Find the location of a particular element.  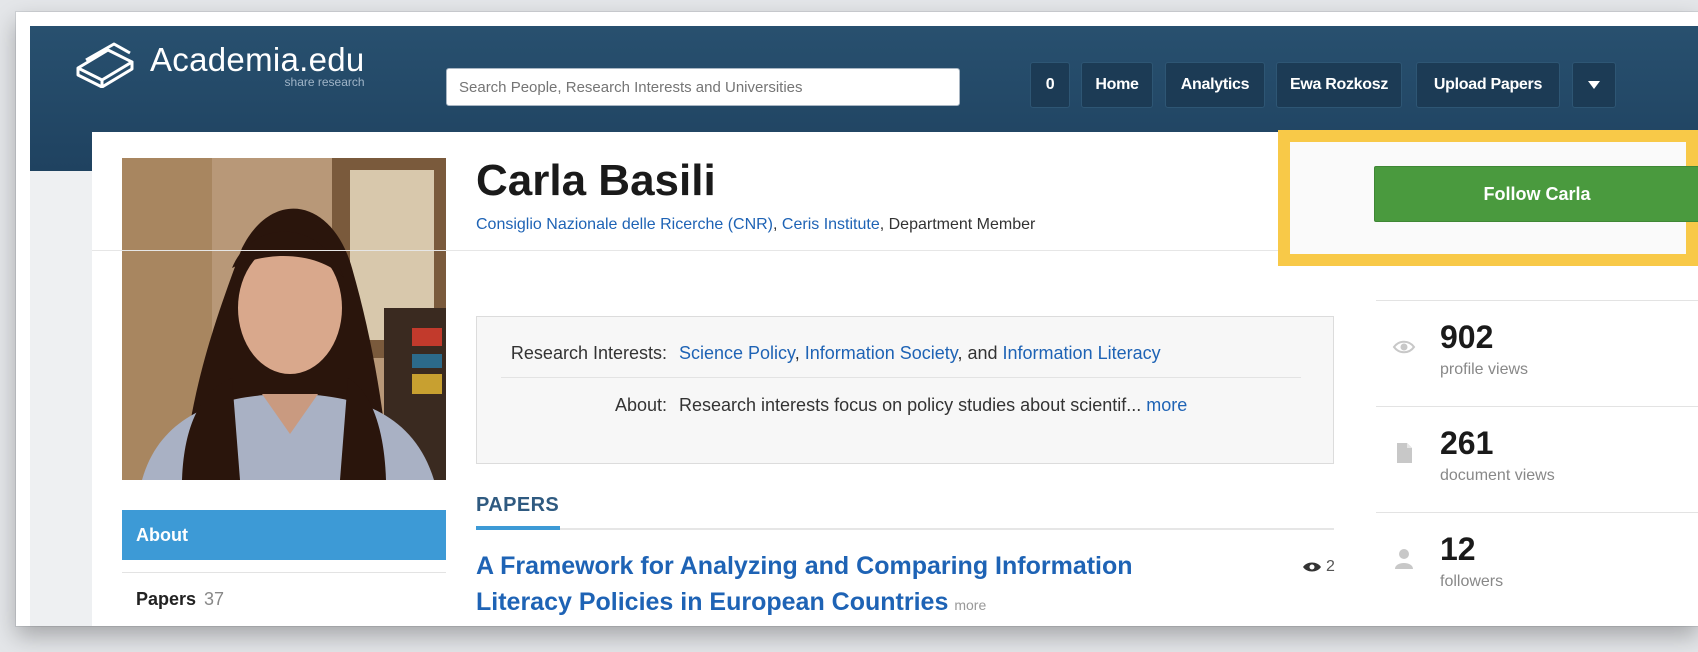

papers-heading-underline is located at coordinates (518, 528).